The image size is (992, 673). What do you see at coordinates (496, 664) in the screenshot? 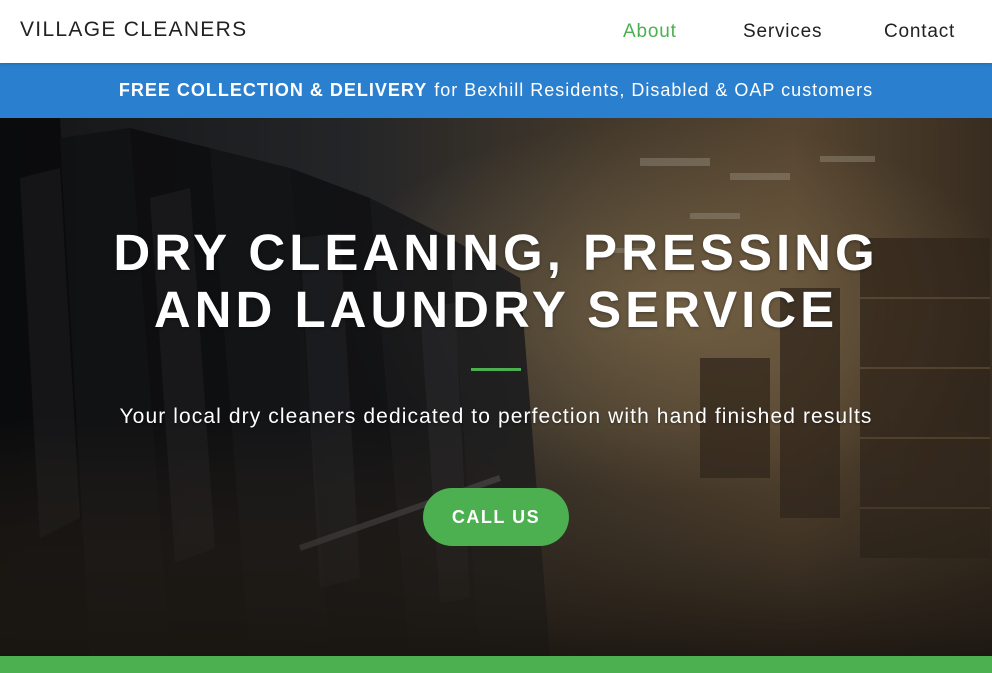
I see `section-divider-band` at bounding box center [496, 664].